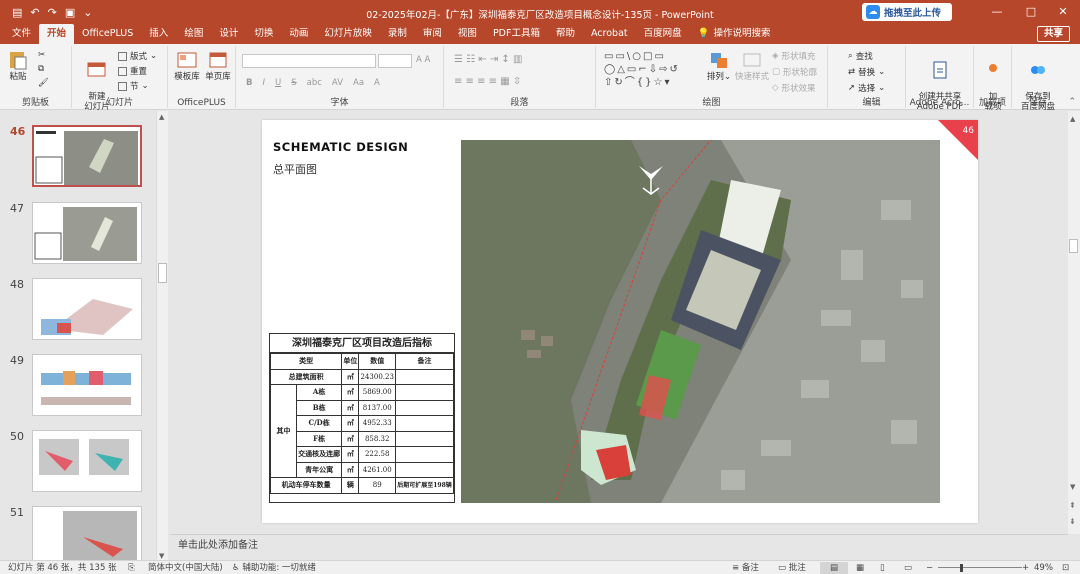 Image resolution: width=1080 pixels, height=574 pixels. Describe the element at coordinates (1063, 12) in the screenshot. I see `close-icon: ✕` at that location.